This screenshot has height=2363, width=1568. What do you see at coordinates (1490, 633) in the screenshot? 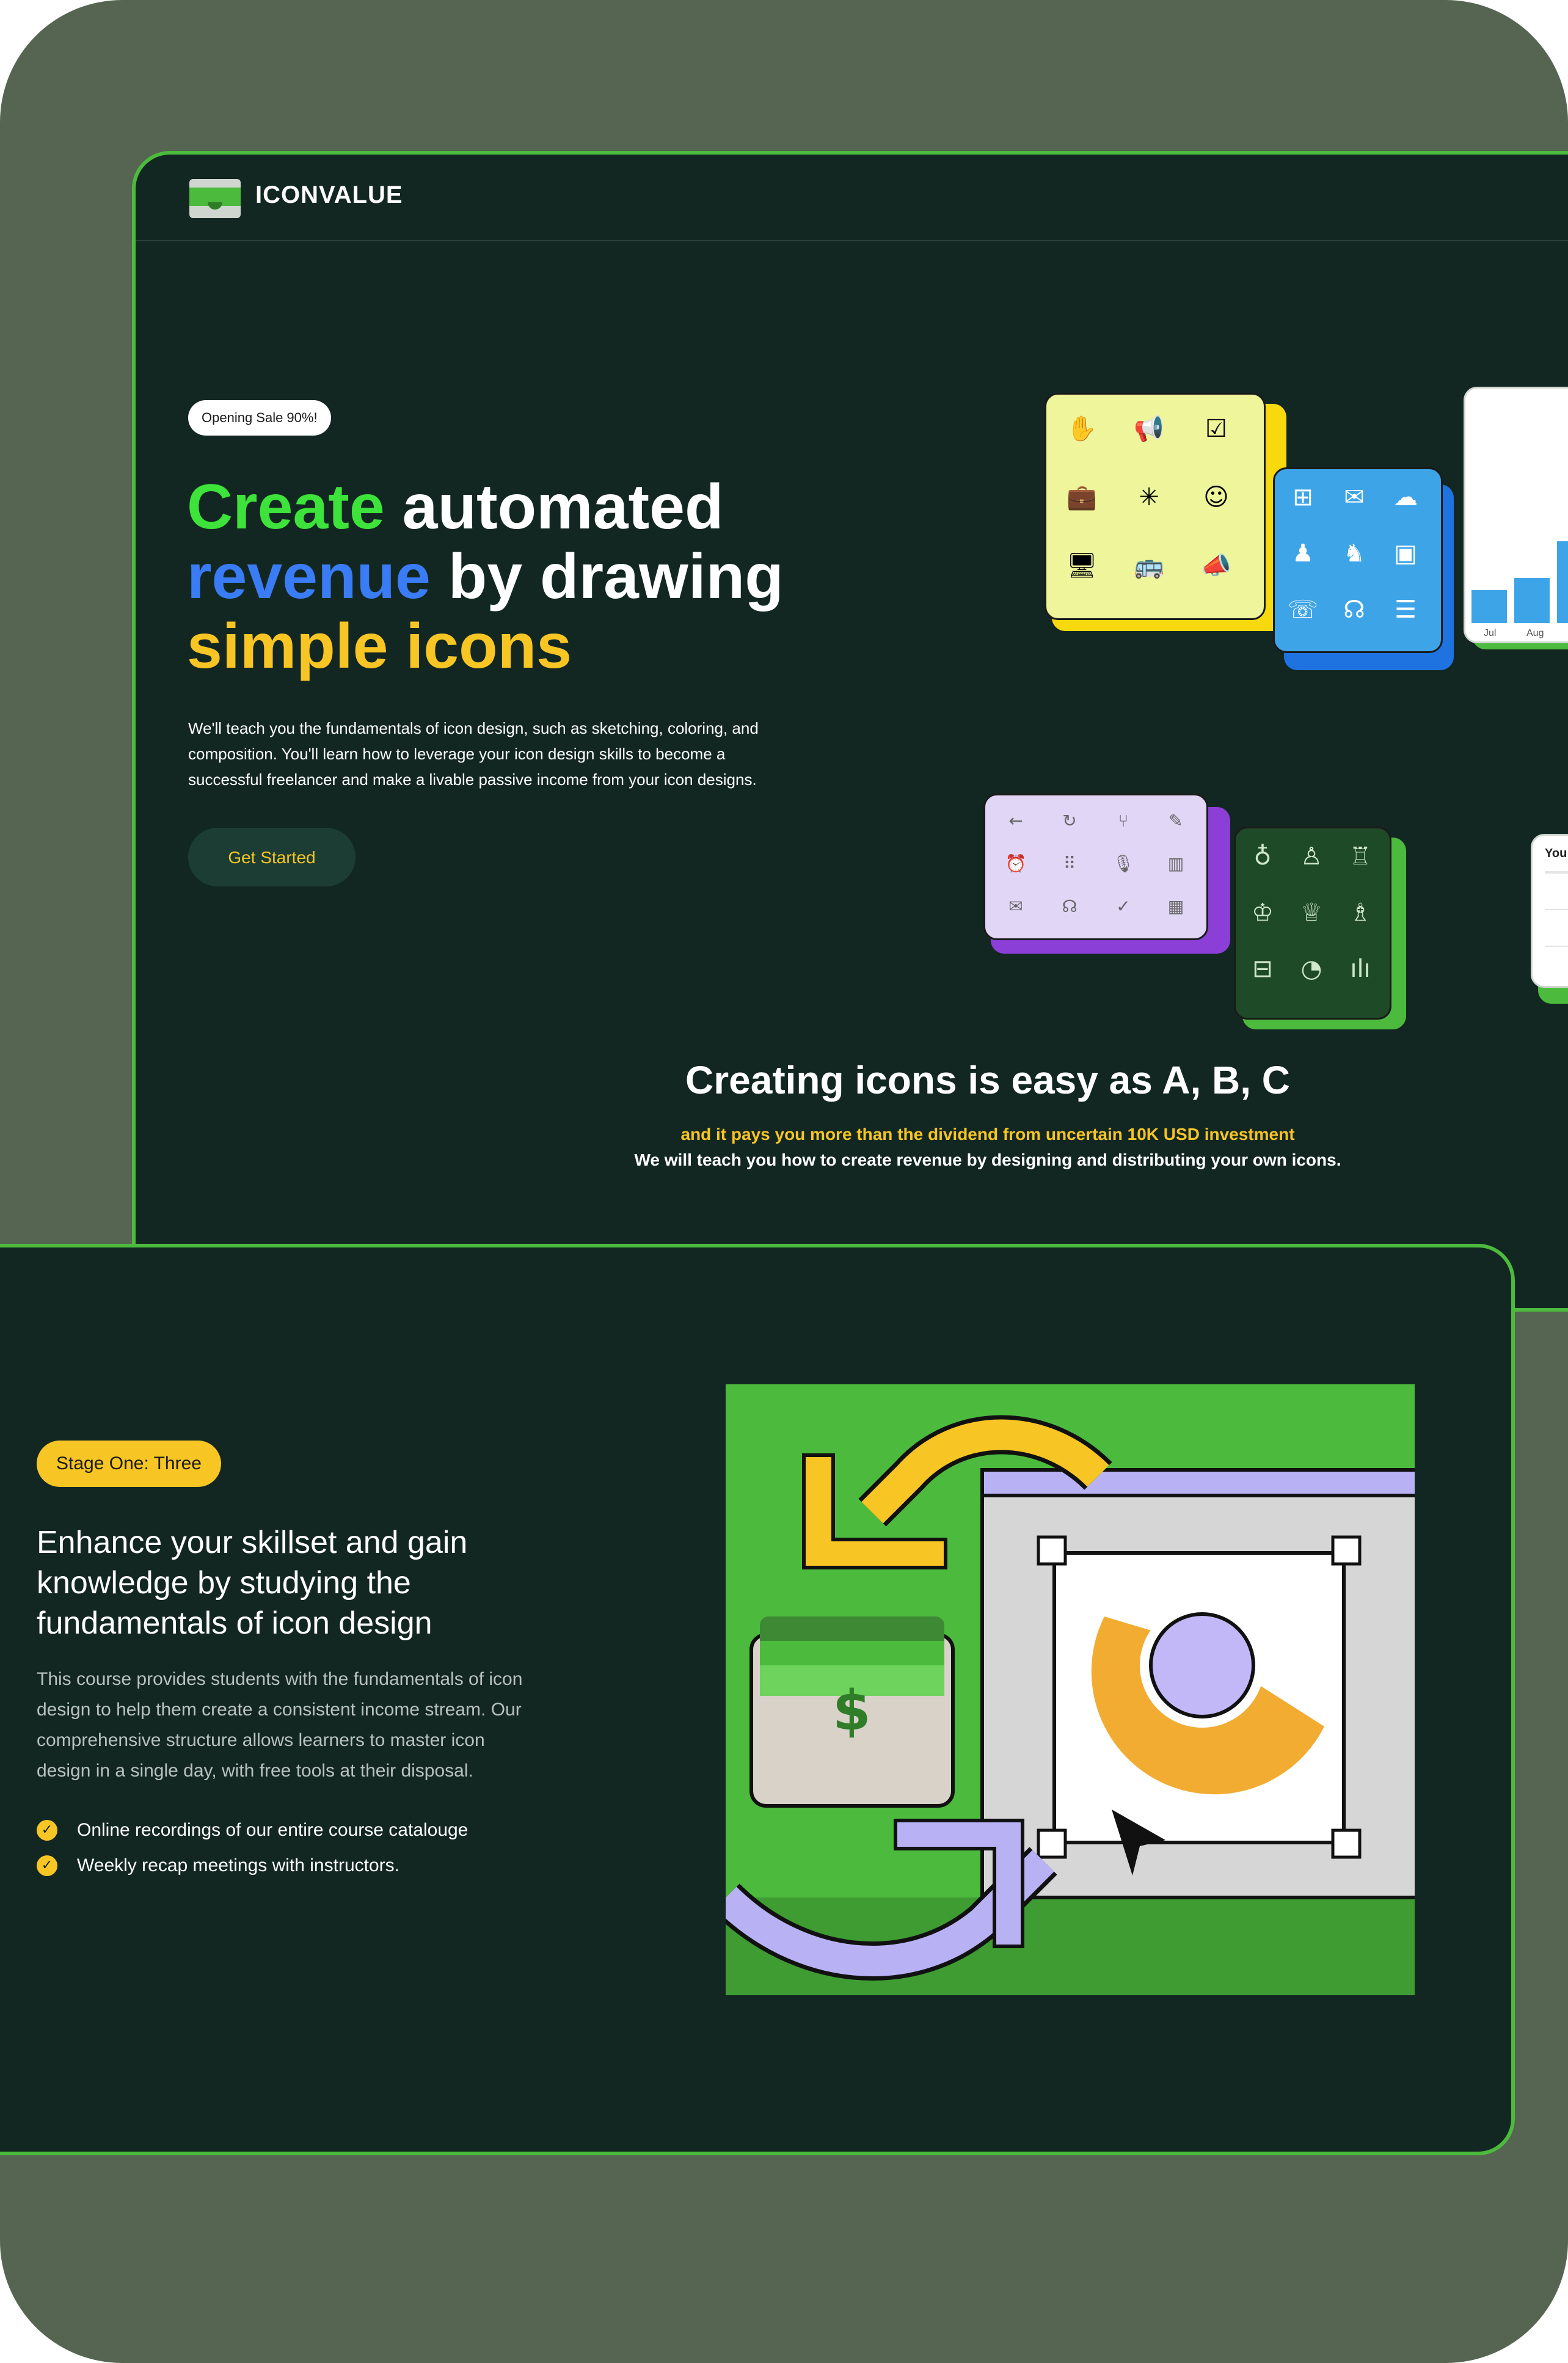
I see `month-label: Jul` at bounding box center [1490, 633].